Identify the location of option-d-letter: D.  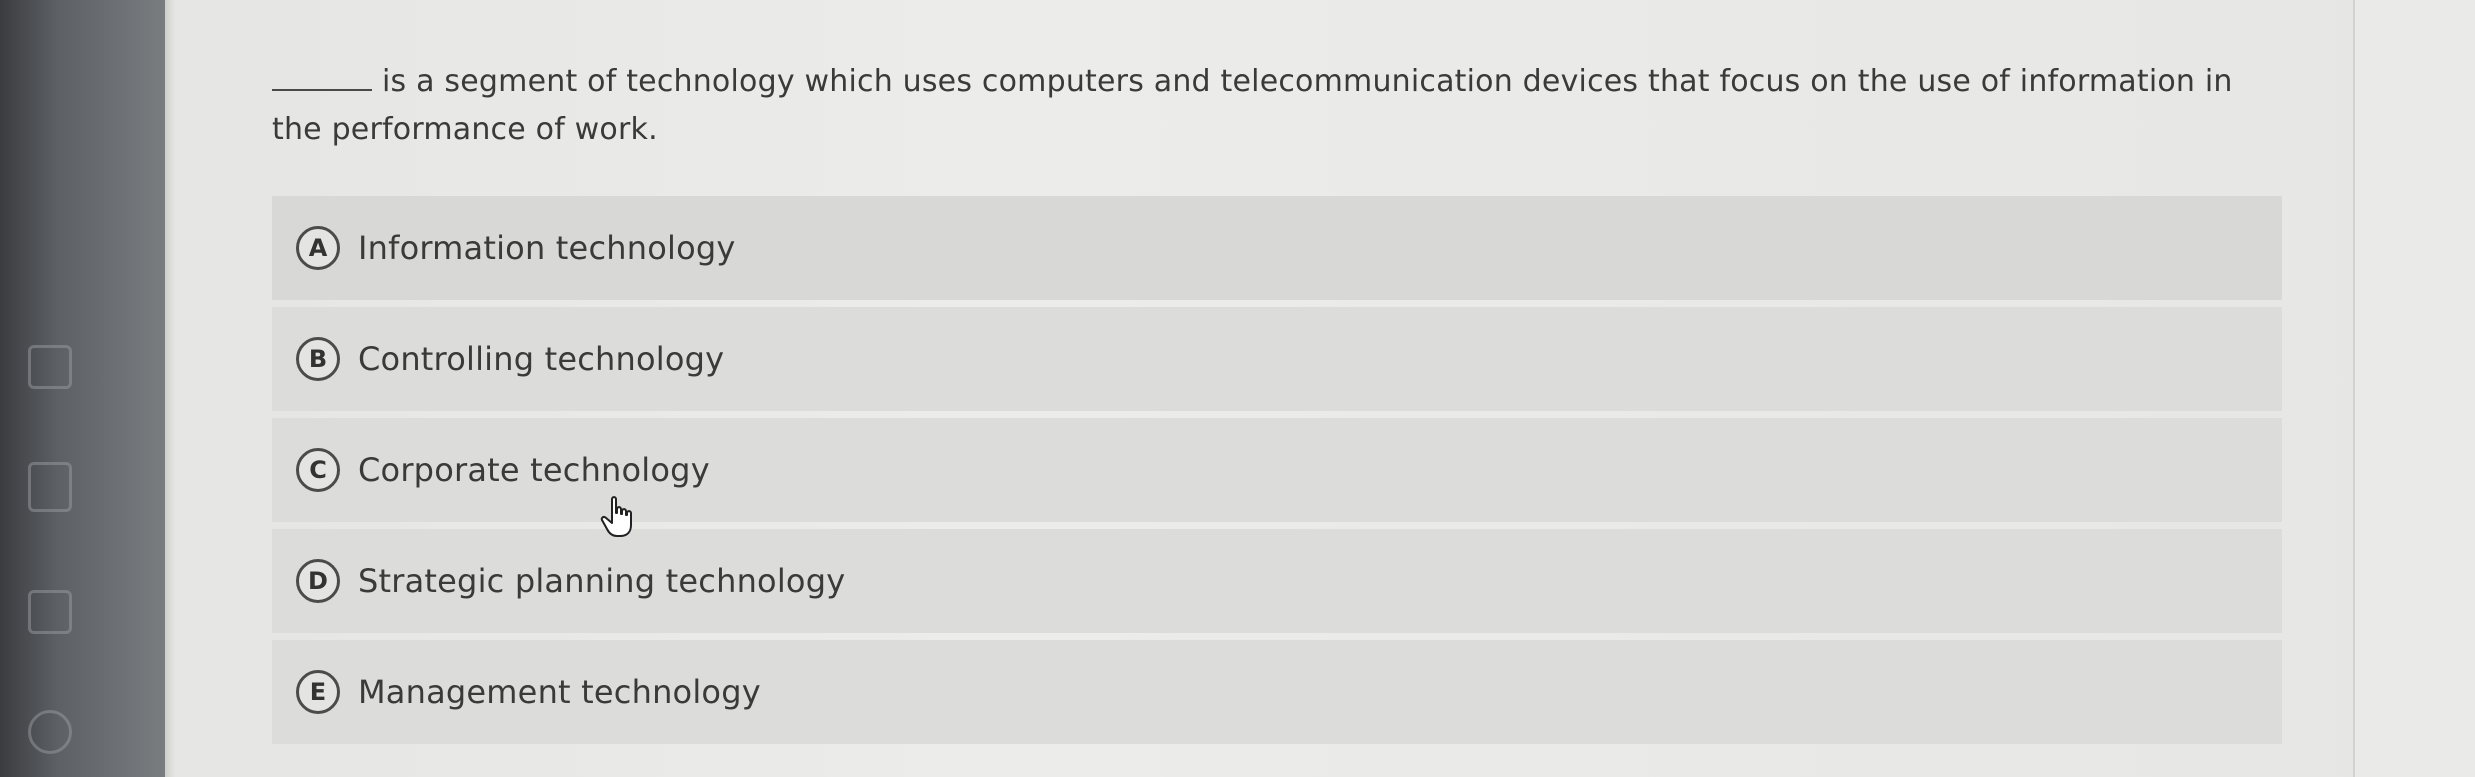
(318, 581).